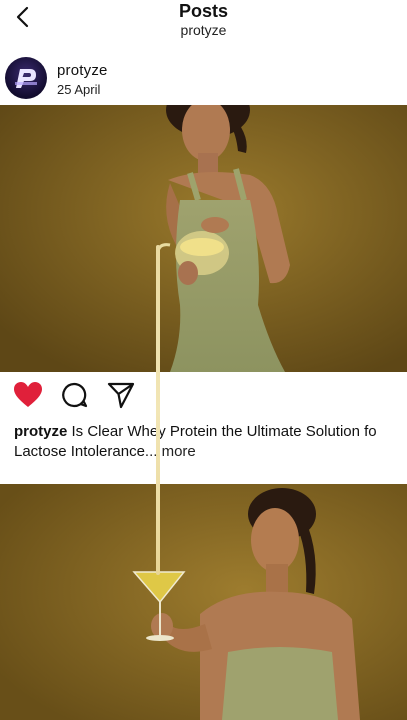 The width and height of the screenshot is (407, 720). Describe the element at coordinates (121, 395) in the screenshot. I see `share-paper-plane-icon` at that location.